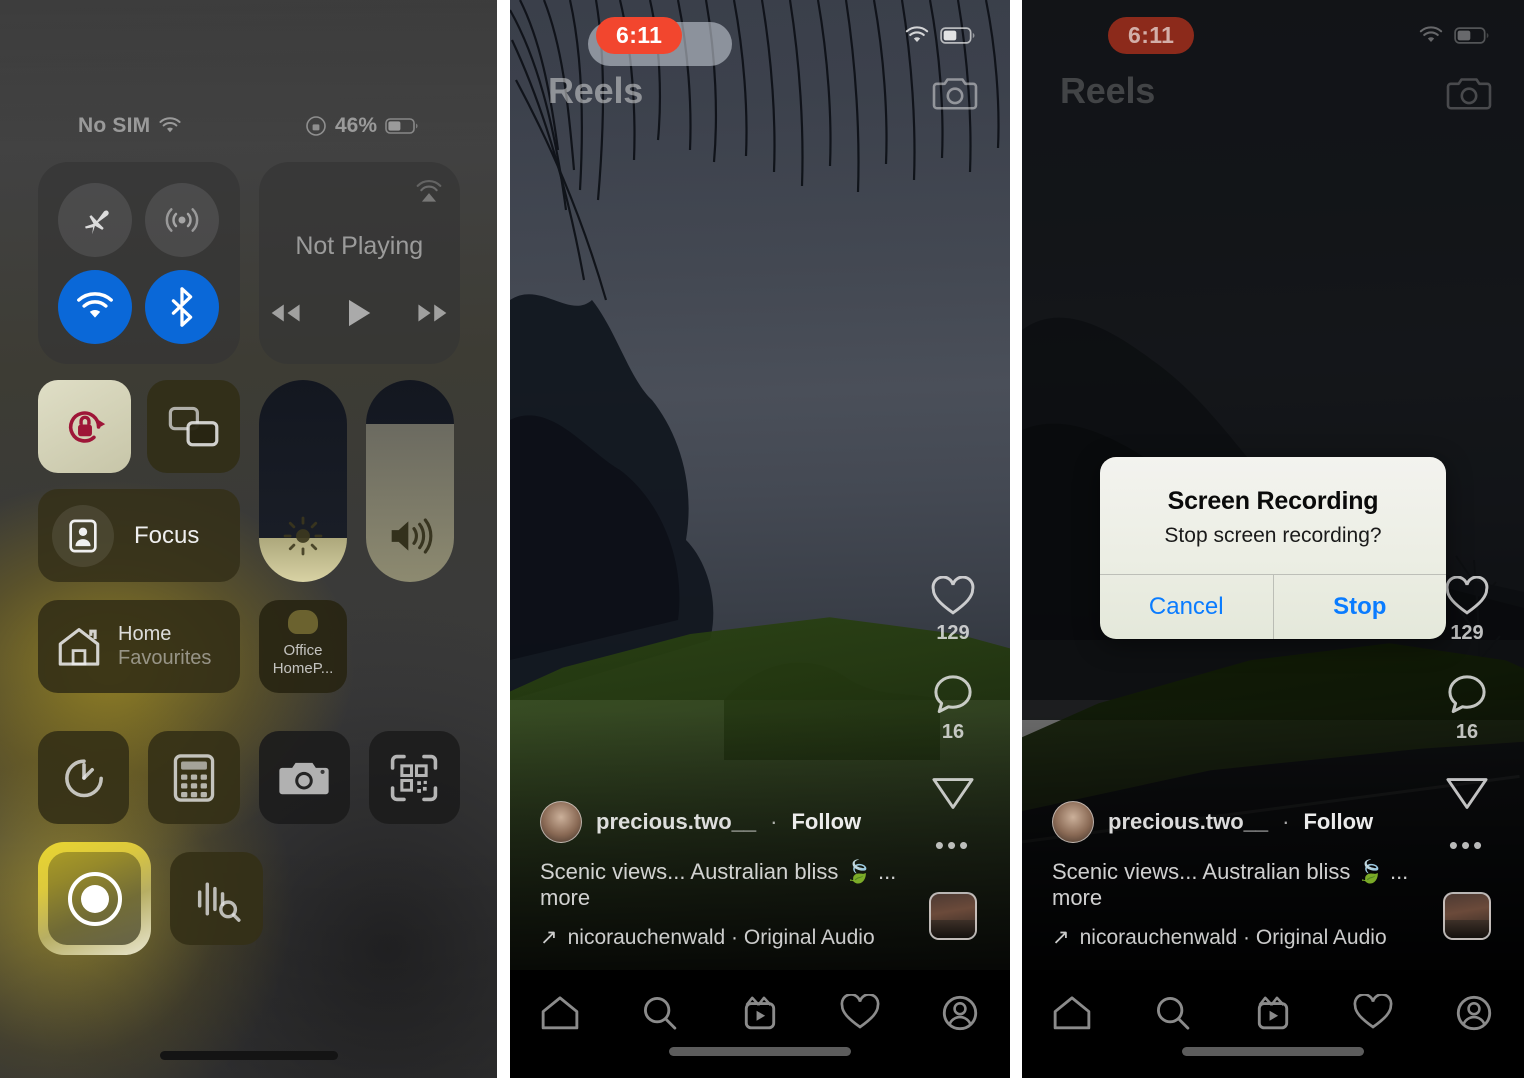 This screenshot has width=1524, height=1078. Describe the element at coordinates (412, 536) in the screenshot. I see `volume-icon` at that location.